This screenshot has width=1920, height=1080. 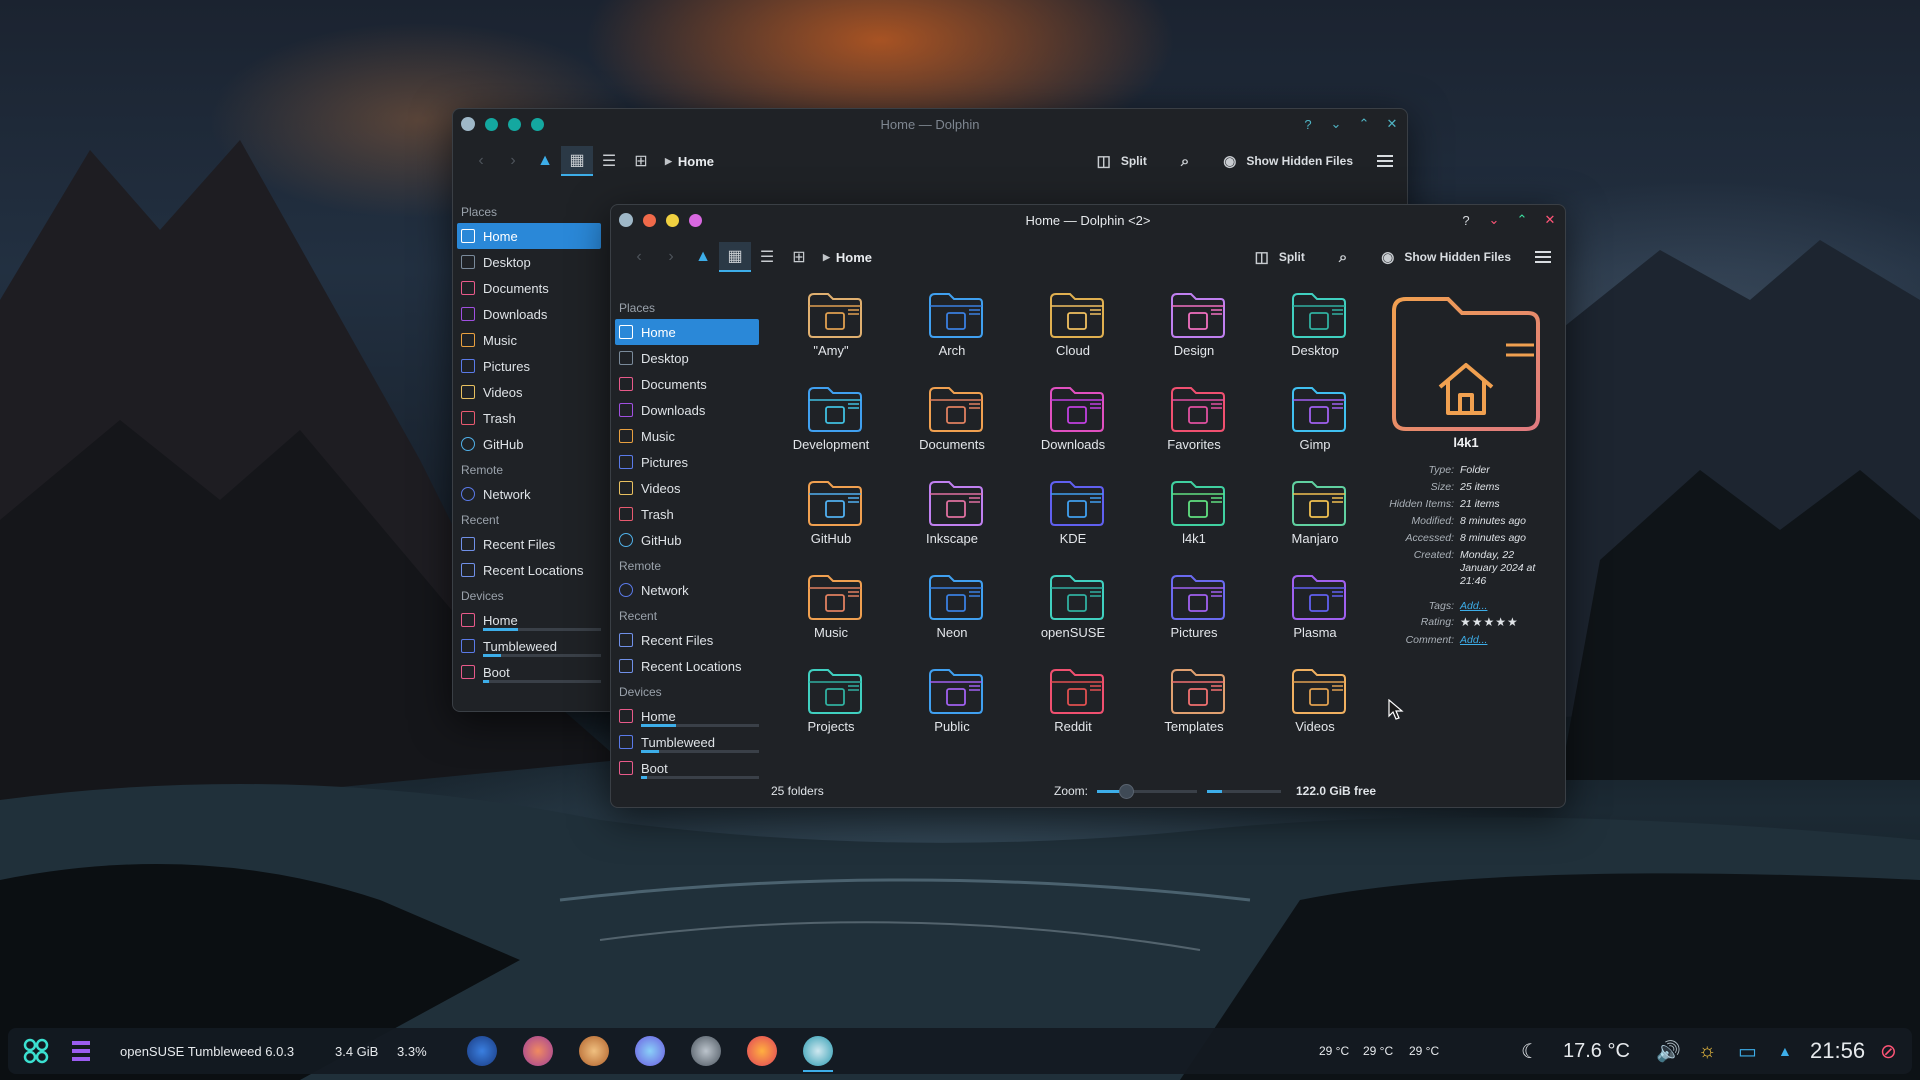 I want to click on sidebar-item-videos: Videos, so click(x=687, y=488).